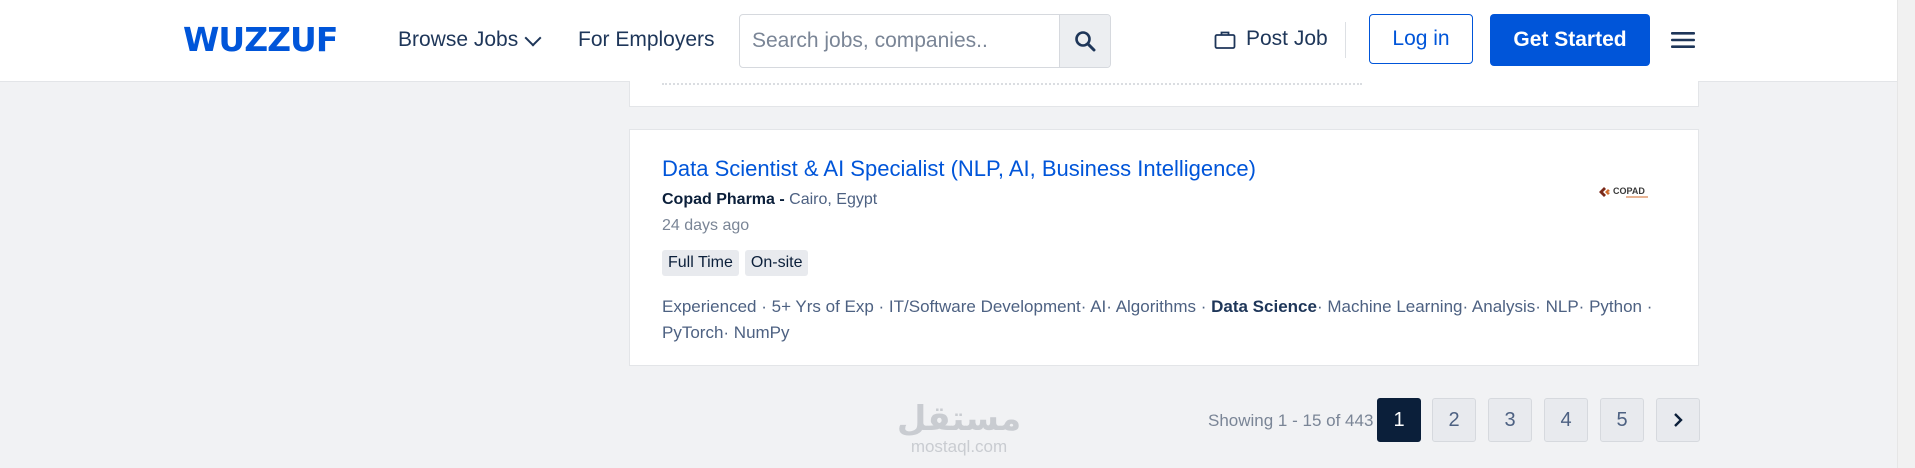 This screenshot has height=468, width=1915. I want to click on for-employers-link: For Employers, so click(646, 40).